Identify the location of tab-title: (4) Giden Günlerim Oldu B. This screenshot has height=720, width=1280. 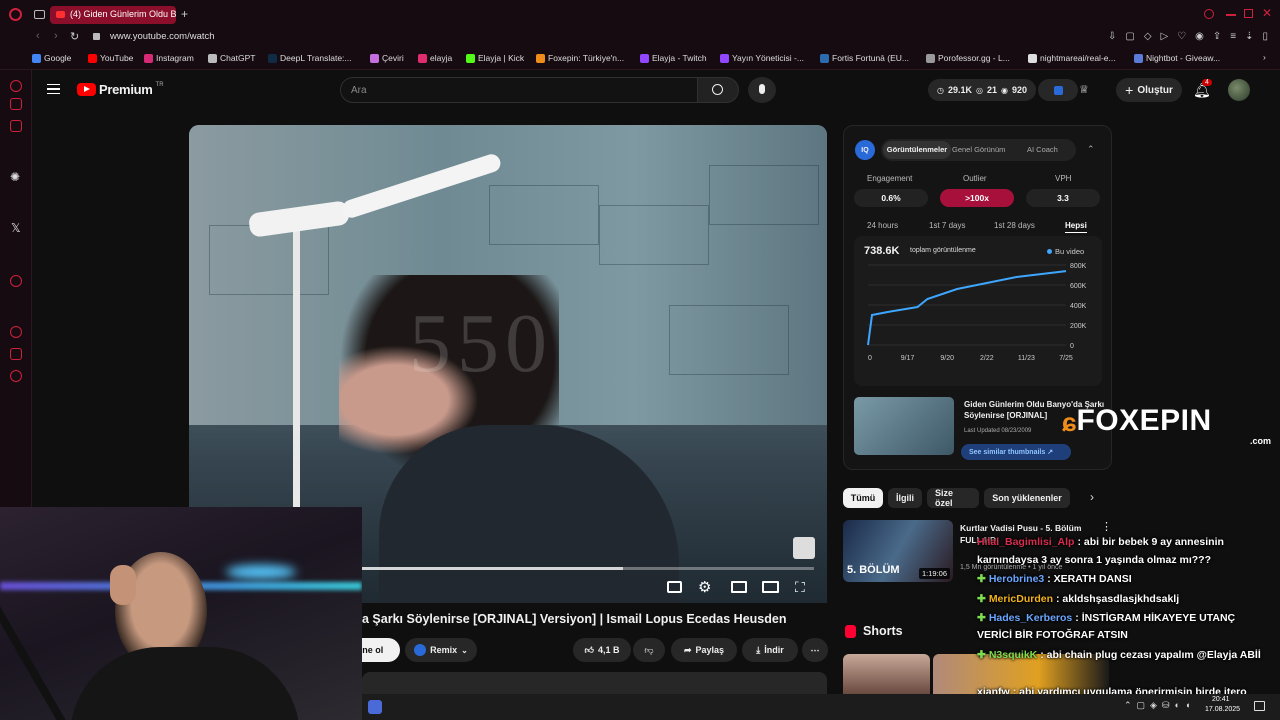
(123, 14).